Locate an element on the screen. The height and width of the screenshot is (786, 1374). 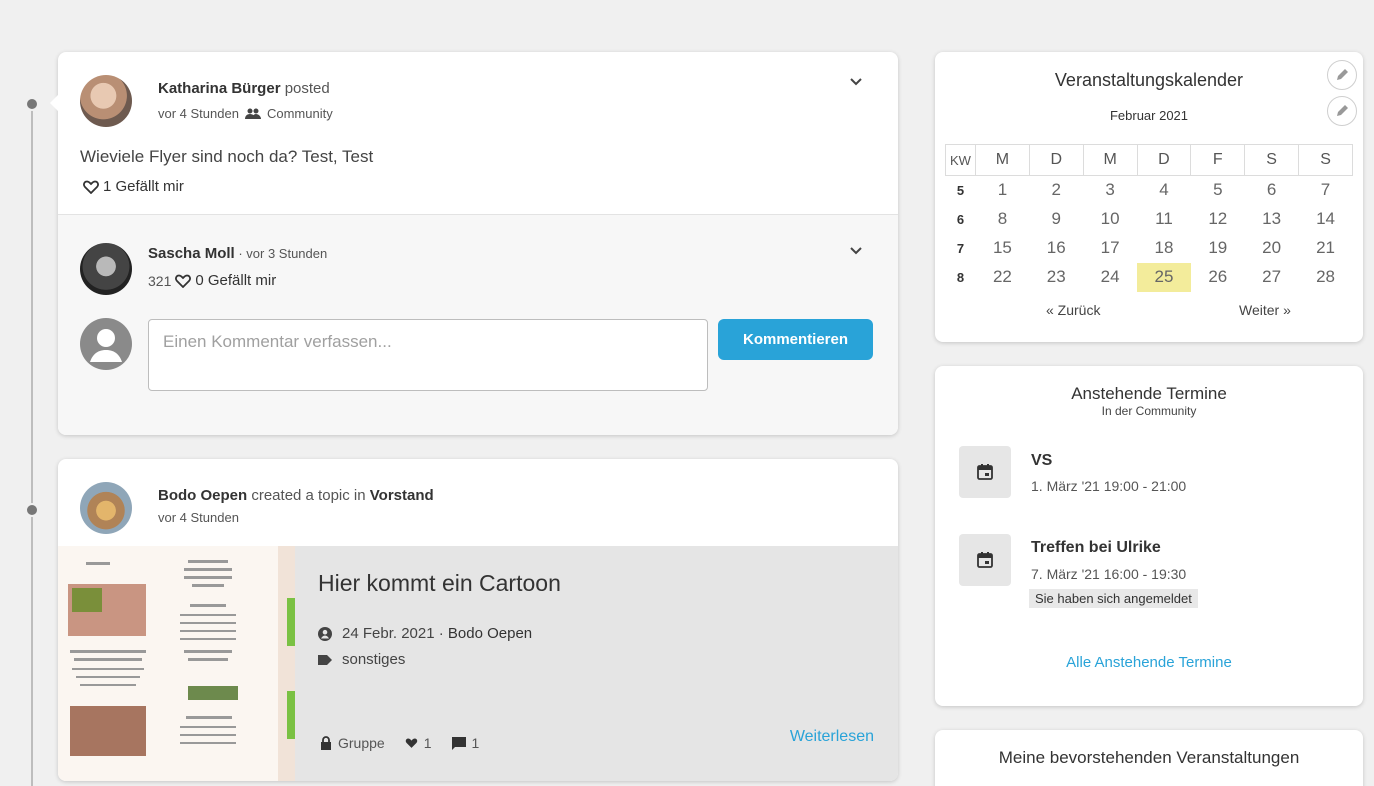
post-meta: vor 4 Stunden Community is located at coordinates (245, 113).